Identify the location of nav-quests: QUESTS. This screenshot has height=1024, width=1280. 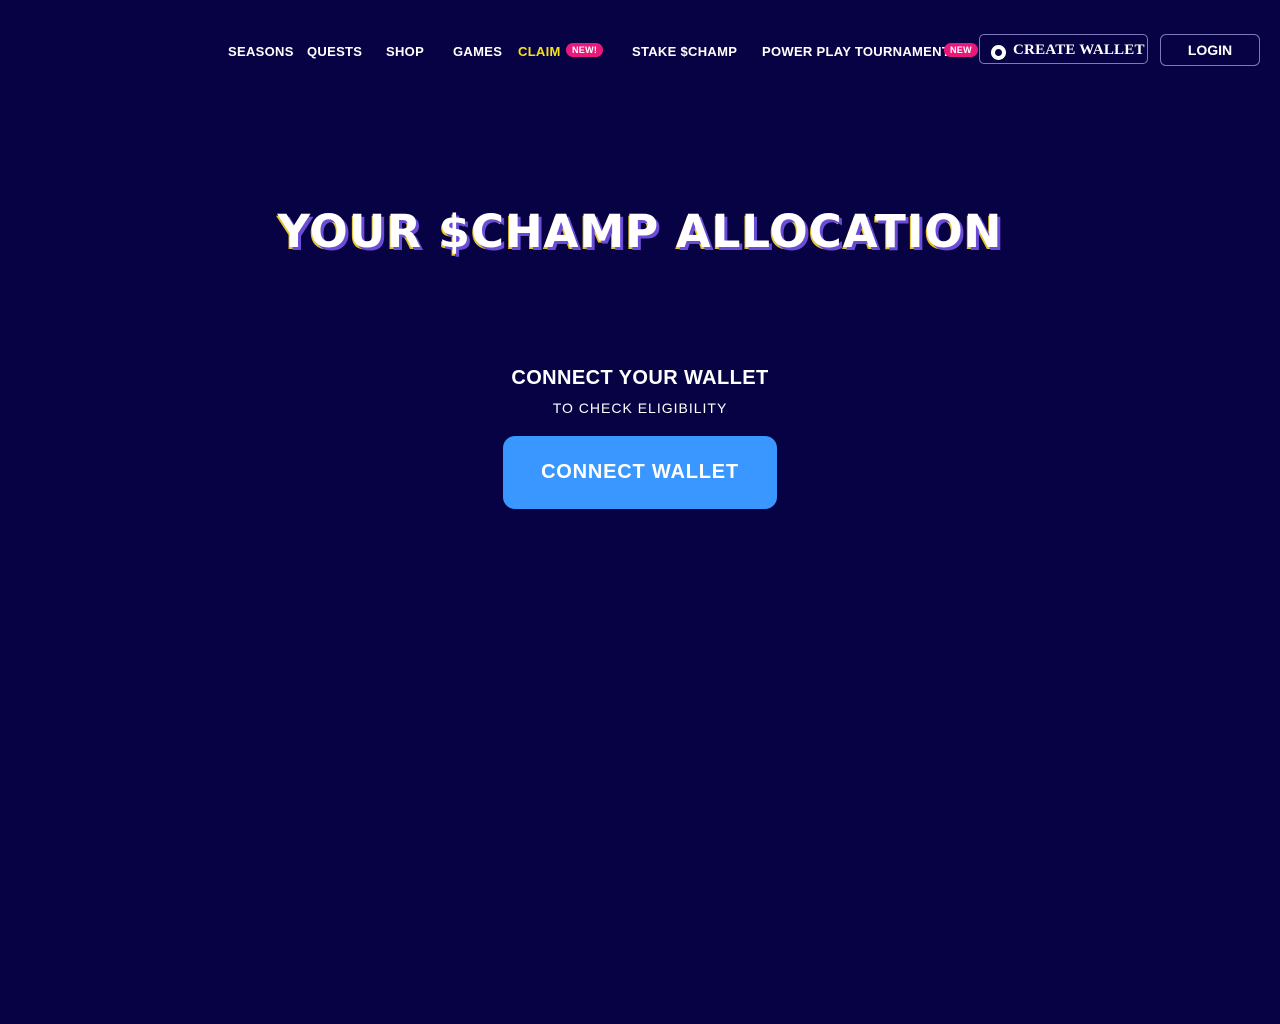
(334, 51).